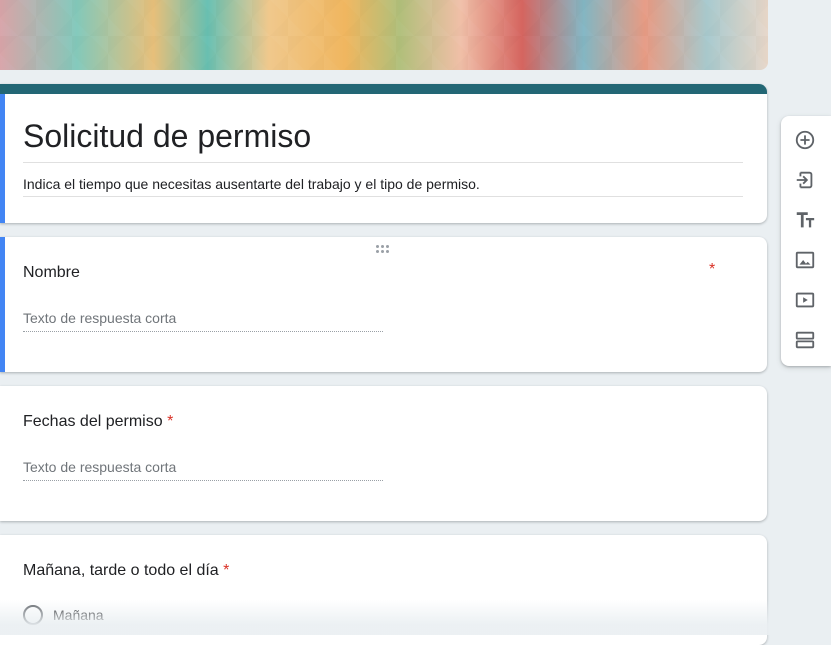 The image size is (831, 645). I want to click on question-title-text: Mañana, tarde o todo el día, so click(121, 570).